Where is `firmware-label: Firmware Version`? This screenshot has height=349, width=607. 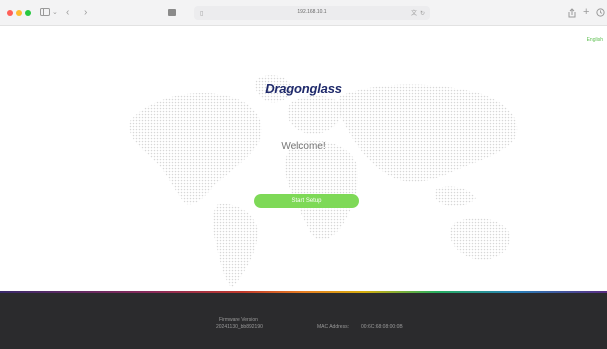 firmware-label: Firmware Version is located at coordinates (238, 320).